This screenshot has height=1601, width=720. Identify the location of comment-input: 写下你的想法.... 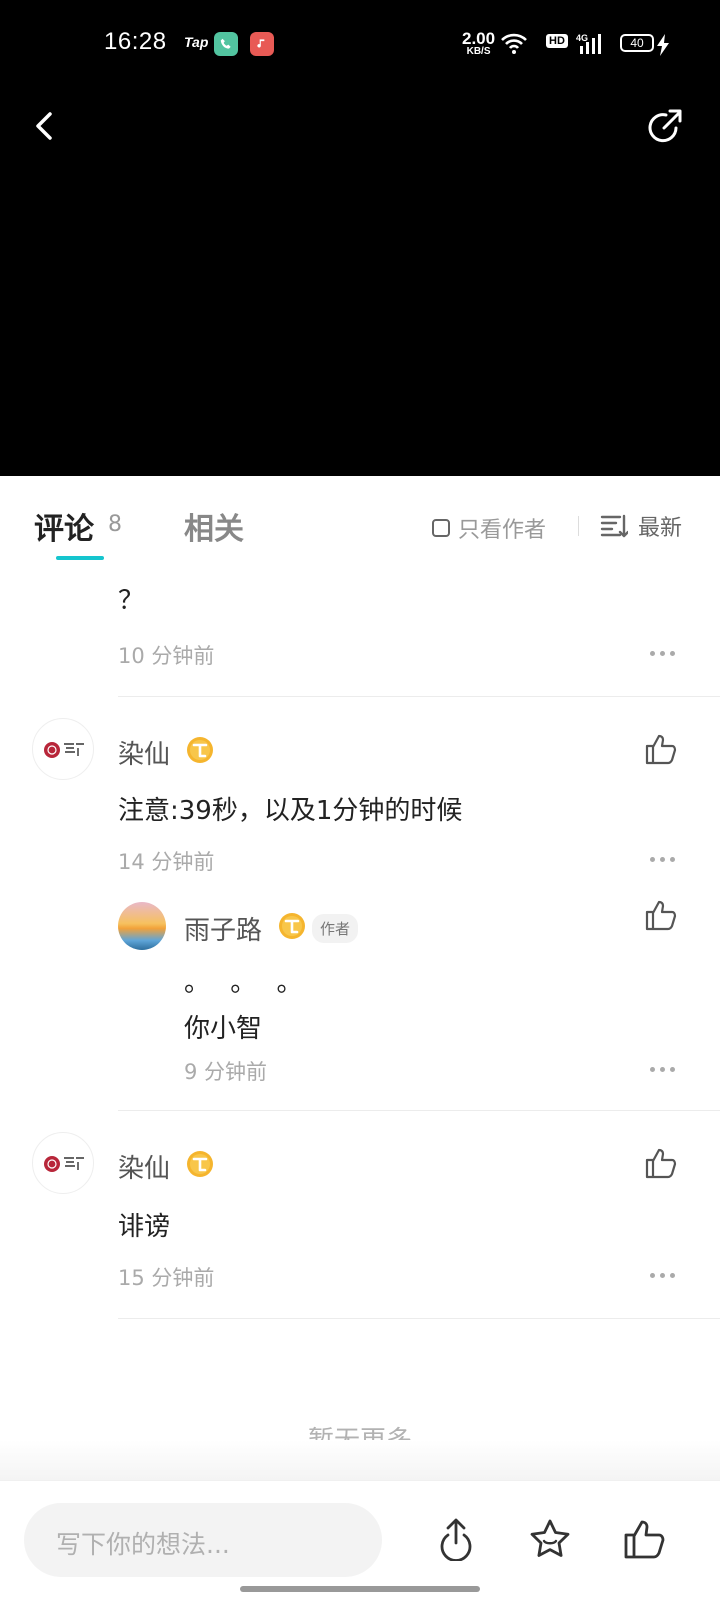
(203, 1540).